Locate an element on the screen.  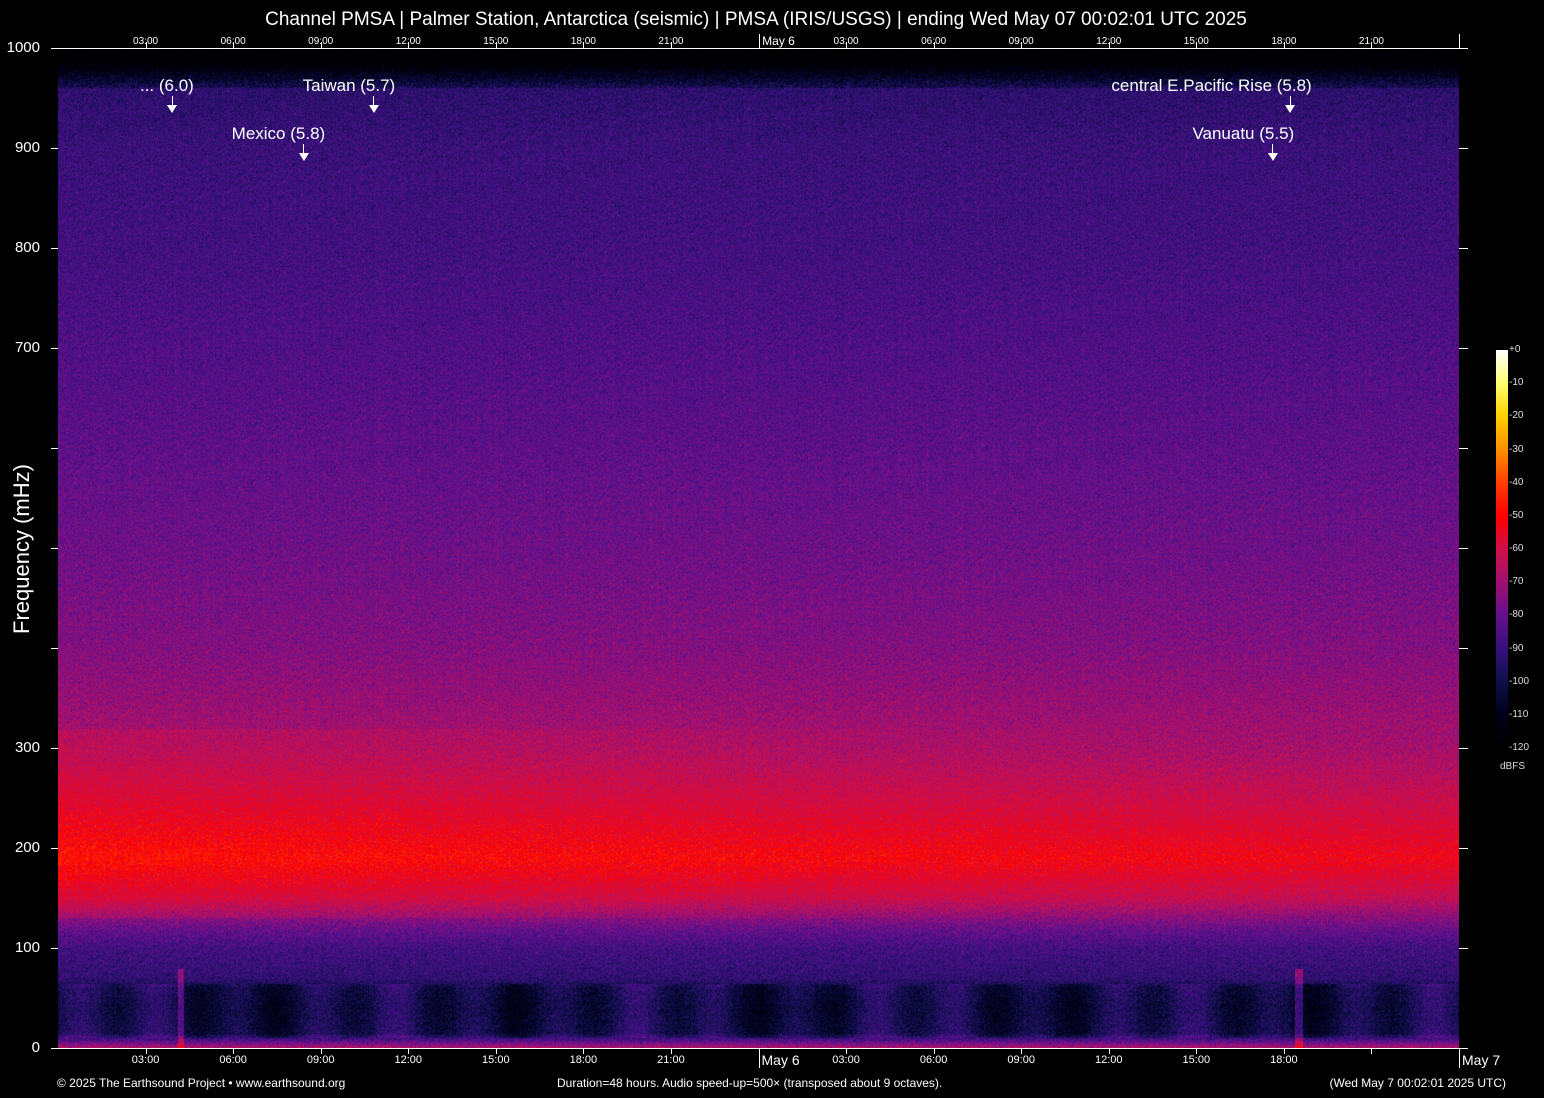
y-tick-label: 100 is located at coordinates (27, 947).